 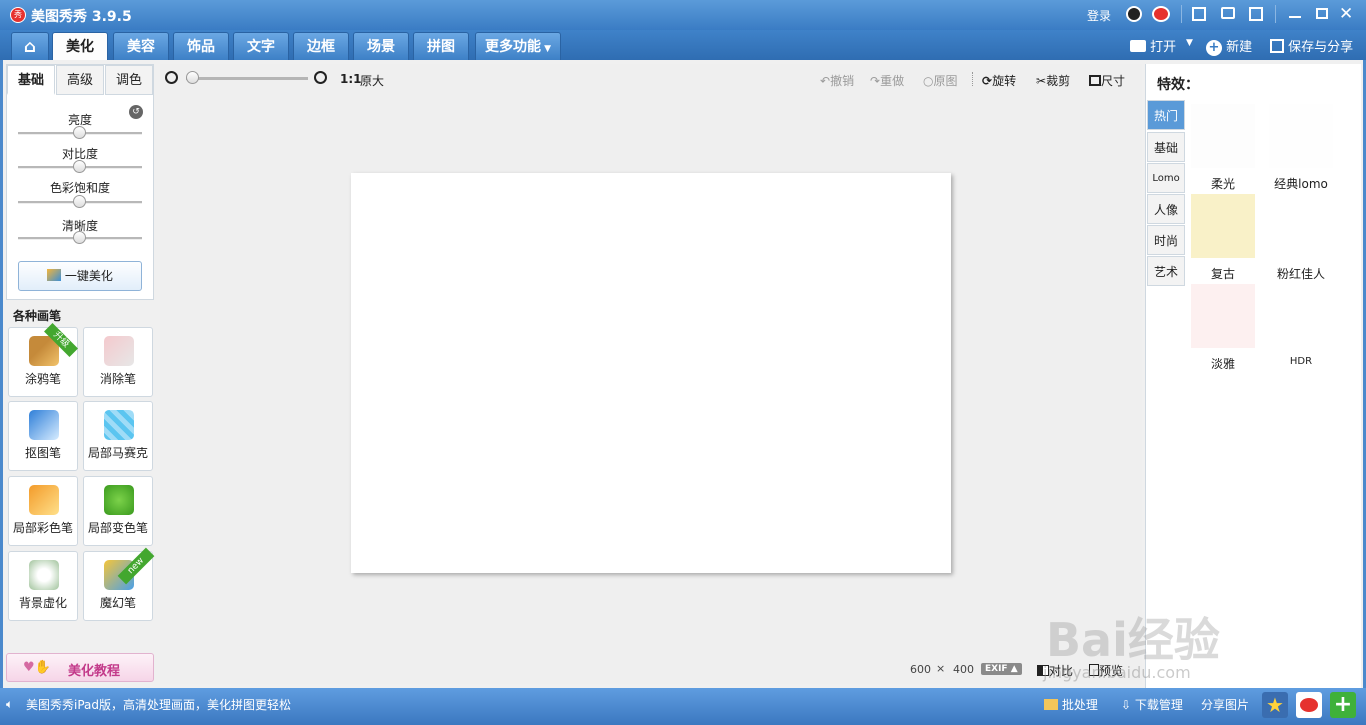 I want to click on add-share-icon: +, so click(x=1343, y=705).